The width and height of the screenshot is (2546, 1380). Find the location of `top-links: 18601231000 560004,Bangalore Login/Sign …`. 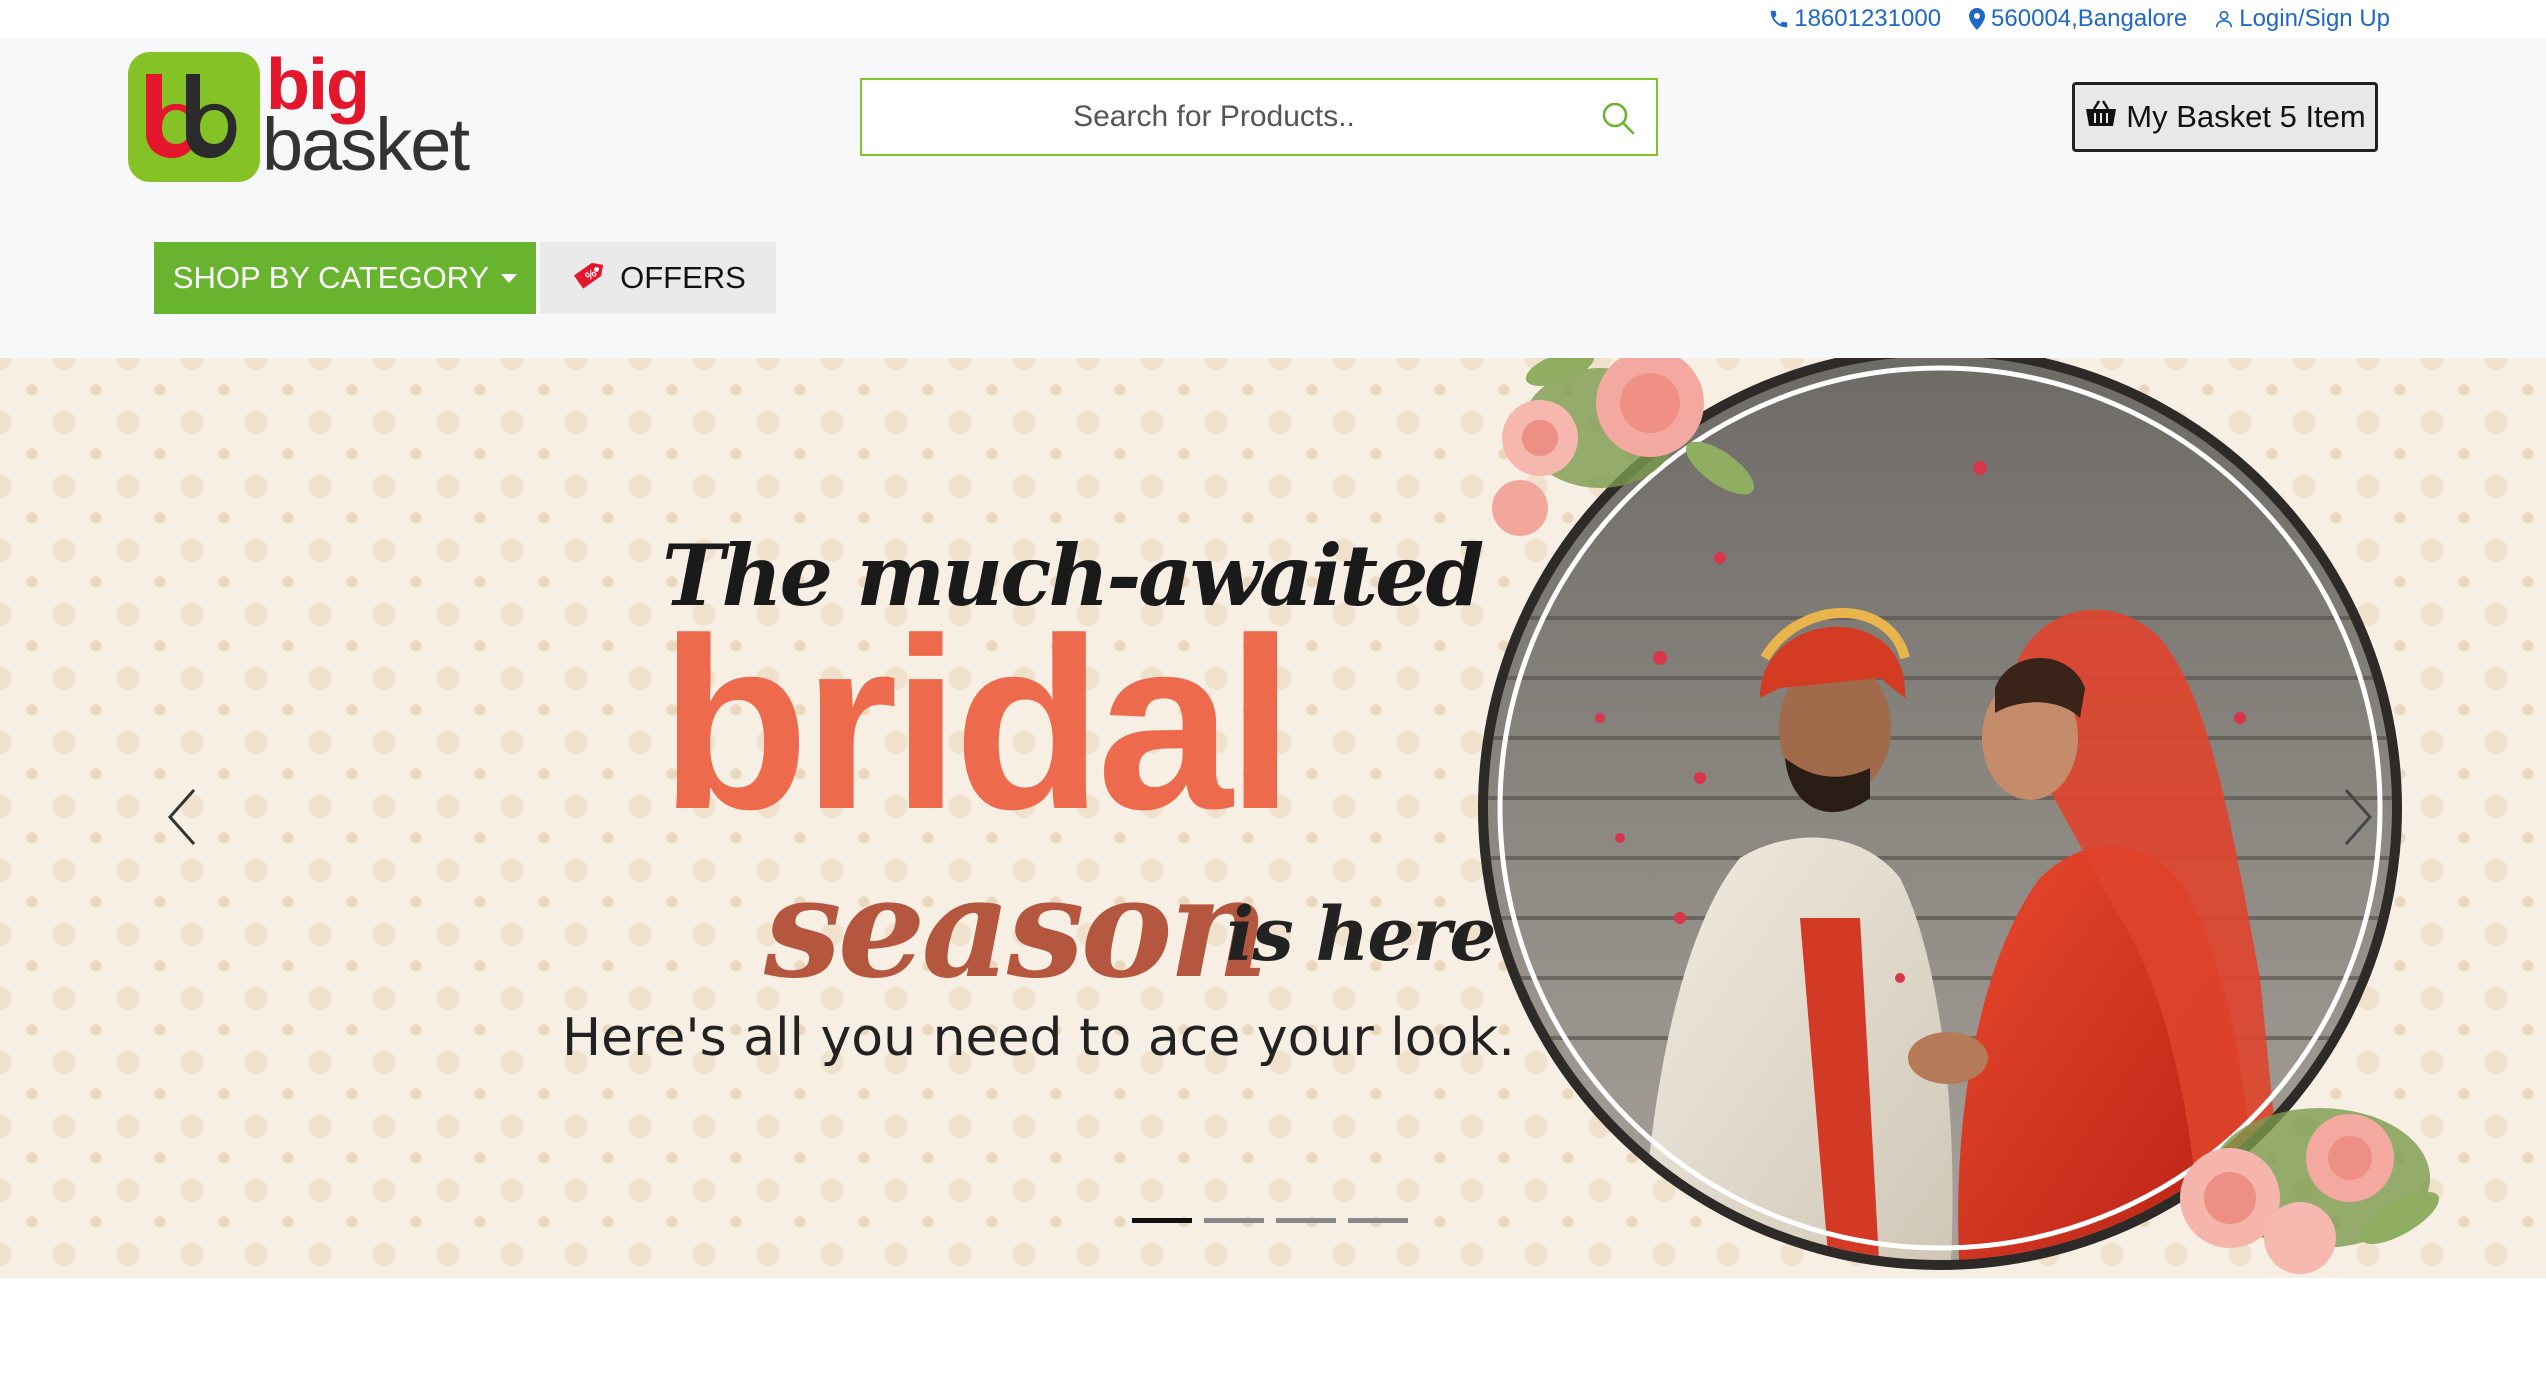

top-links: 18601231000 560004,Bangalore Login/Sign … is located at coordinates (2079, 19).